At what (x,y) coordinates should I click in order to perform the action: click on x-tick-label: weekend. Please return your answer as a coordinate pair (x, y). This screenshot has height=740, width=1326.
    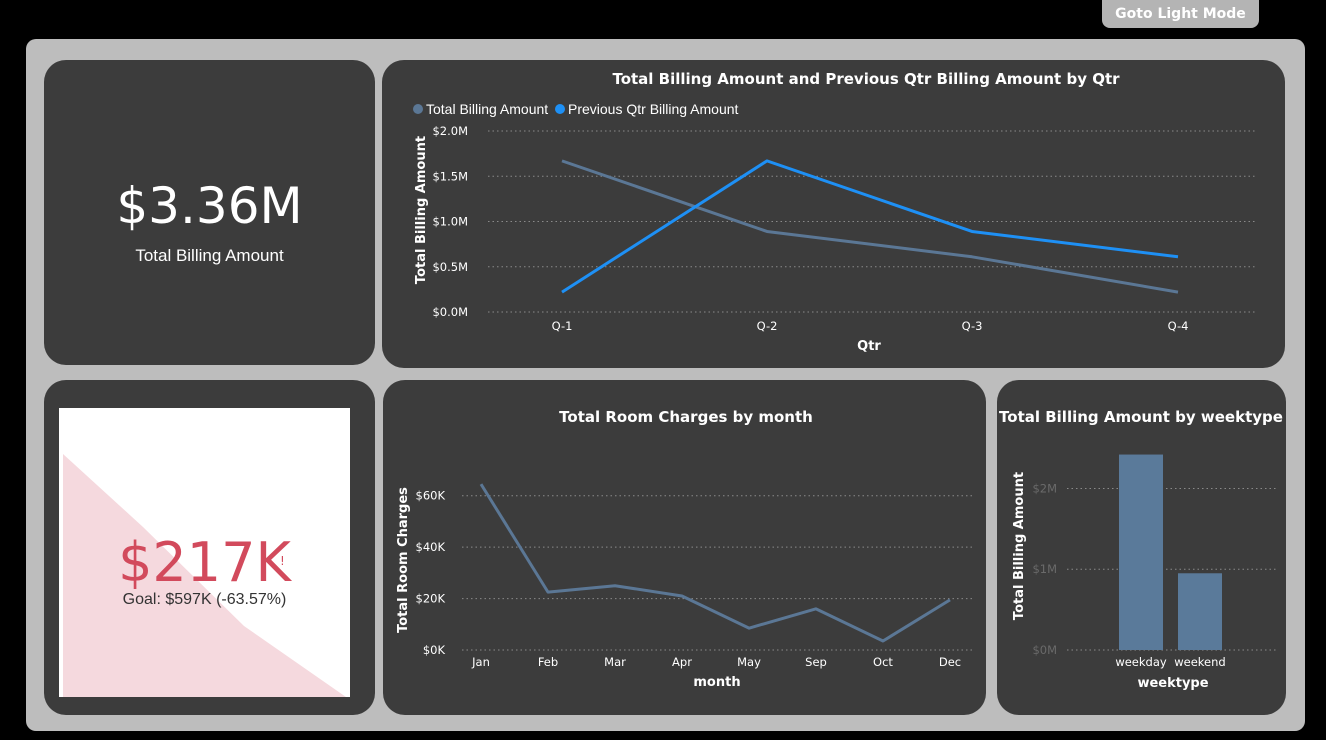
    Looking at the image, I should click on (1199, 662).